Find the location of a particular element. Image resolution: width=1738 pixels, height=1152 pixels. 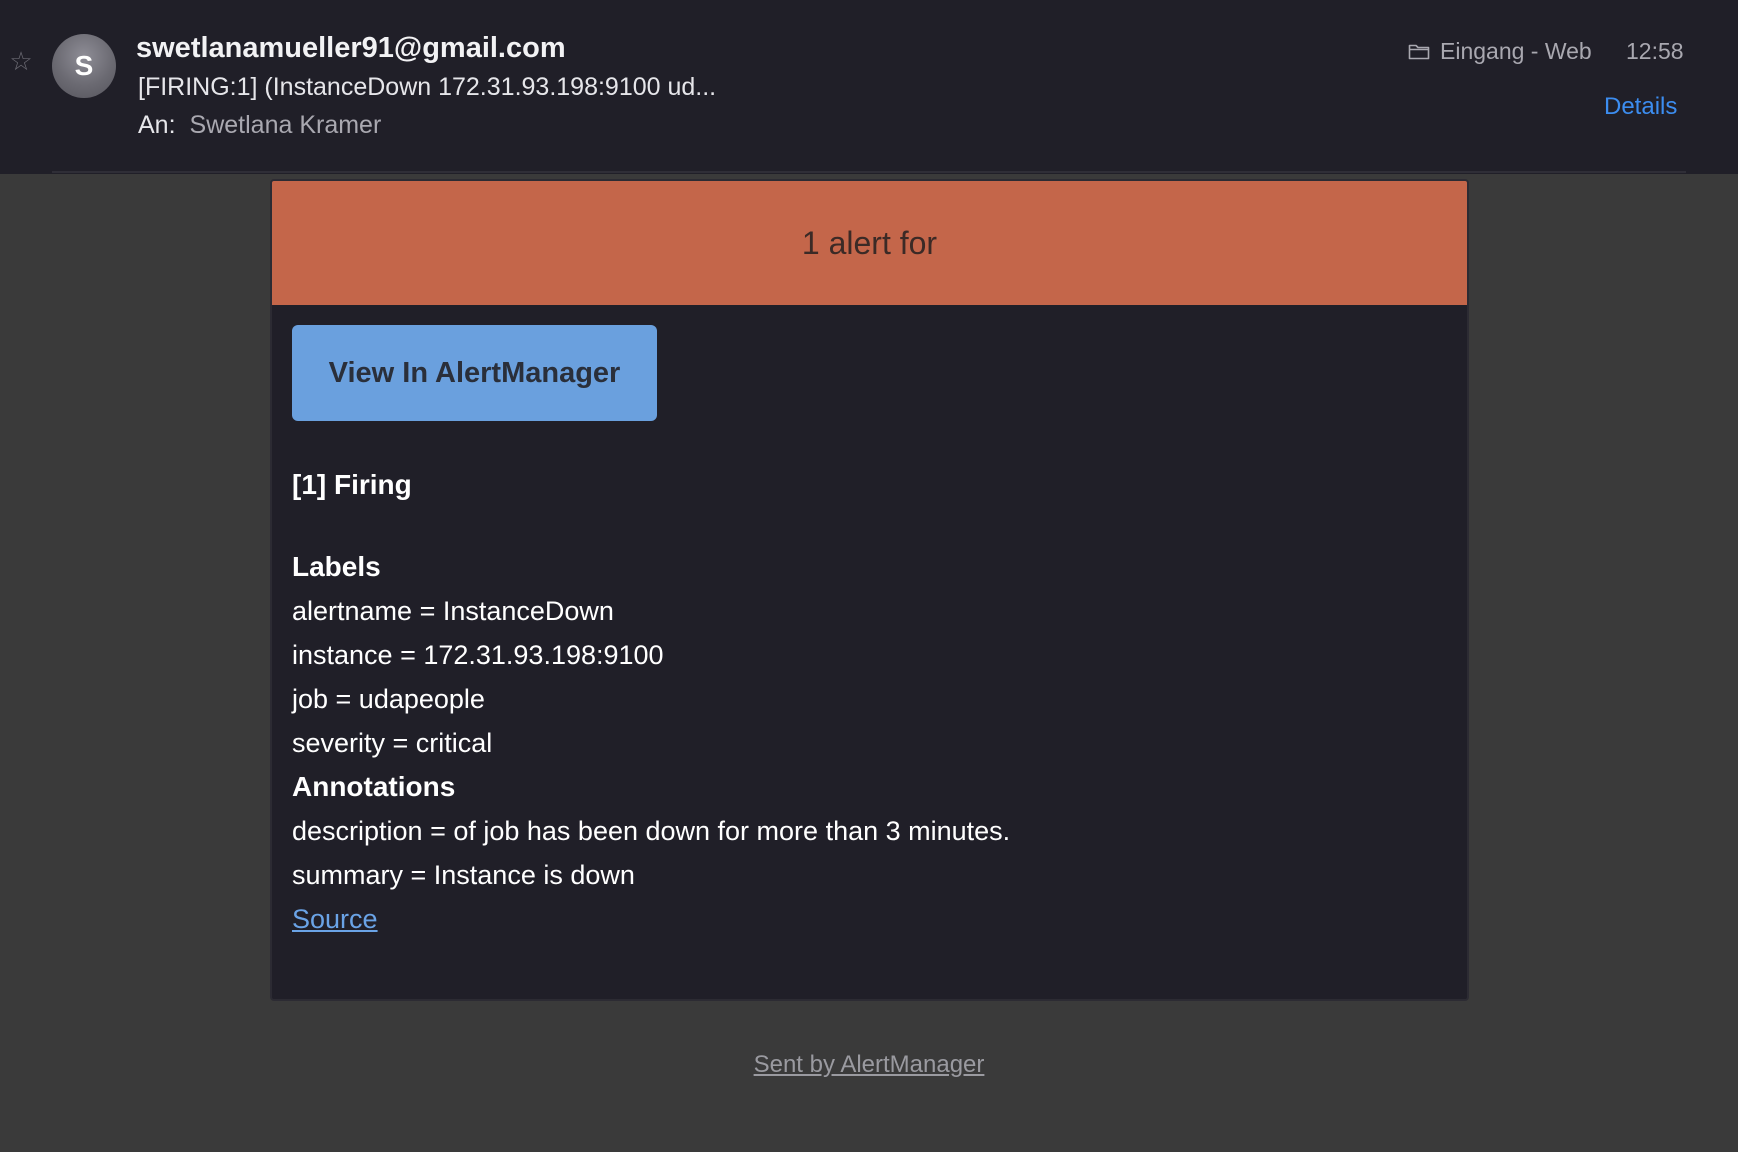

annotations-heading: Annotations is located at coordinates (374, 786).